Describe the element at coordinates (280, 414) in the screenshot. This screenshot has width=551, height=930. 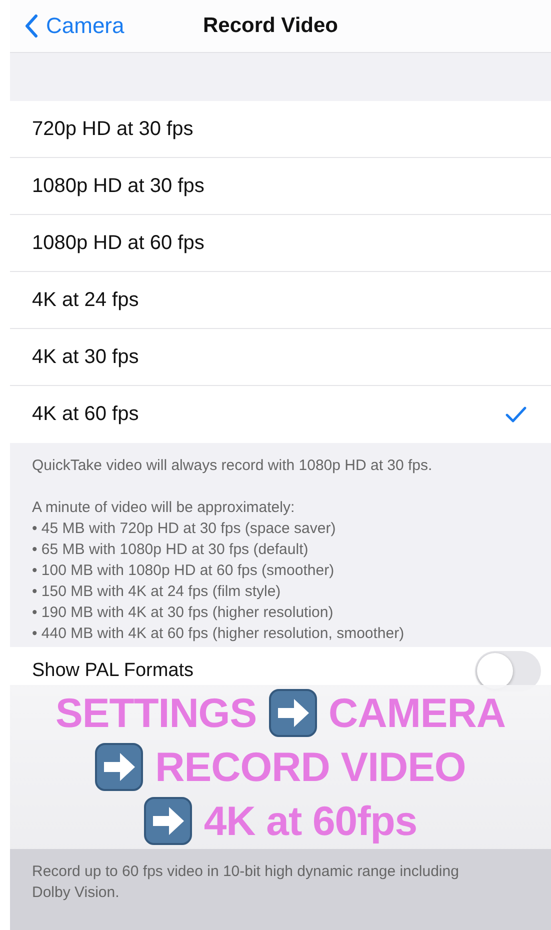
I see `option-row: 4K at 60 fps` at that location.